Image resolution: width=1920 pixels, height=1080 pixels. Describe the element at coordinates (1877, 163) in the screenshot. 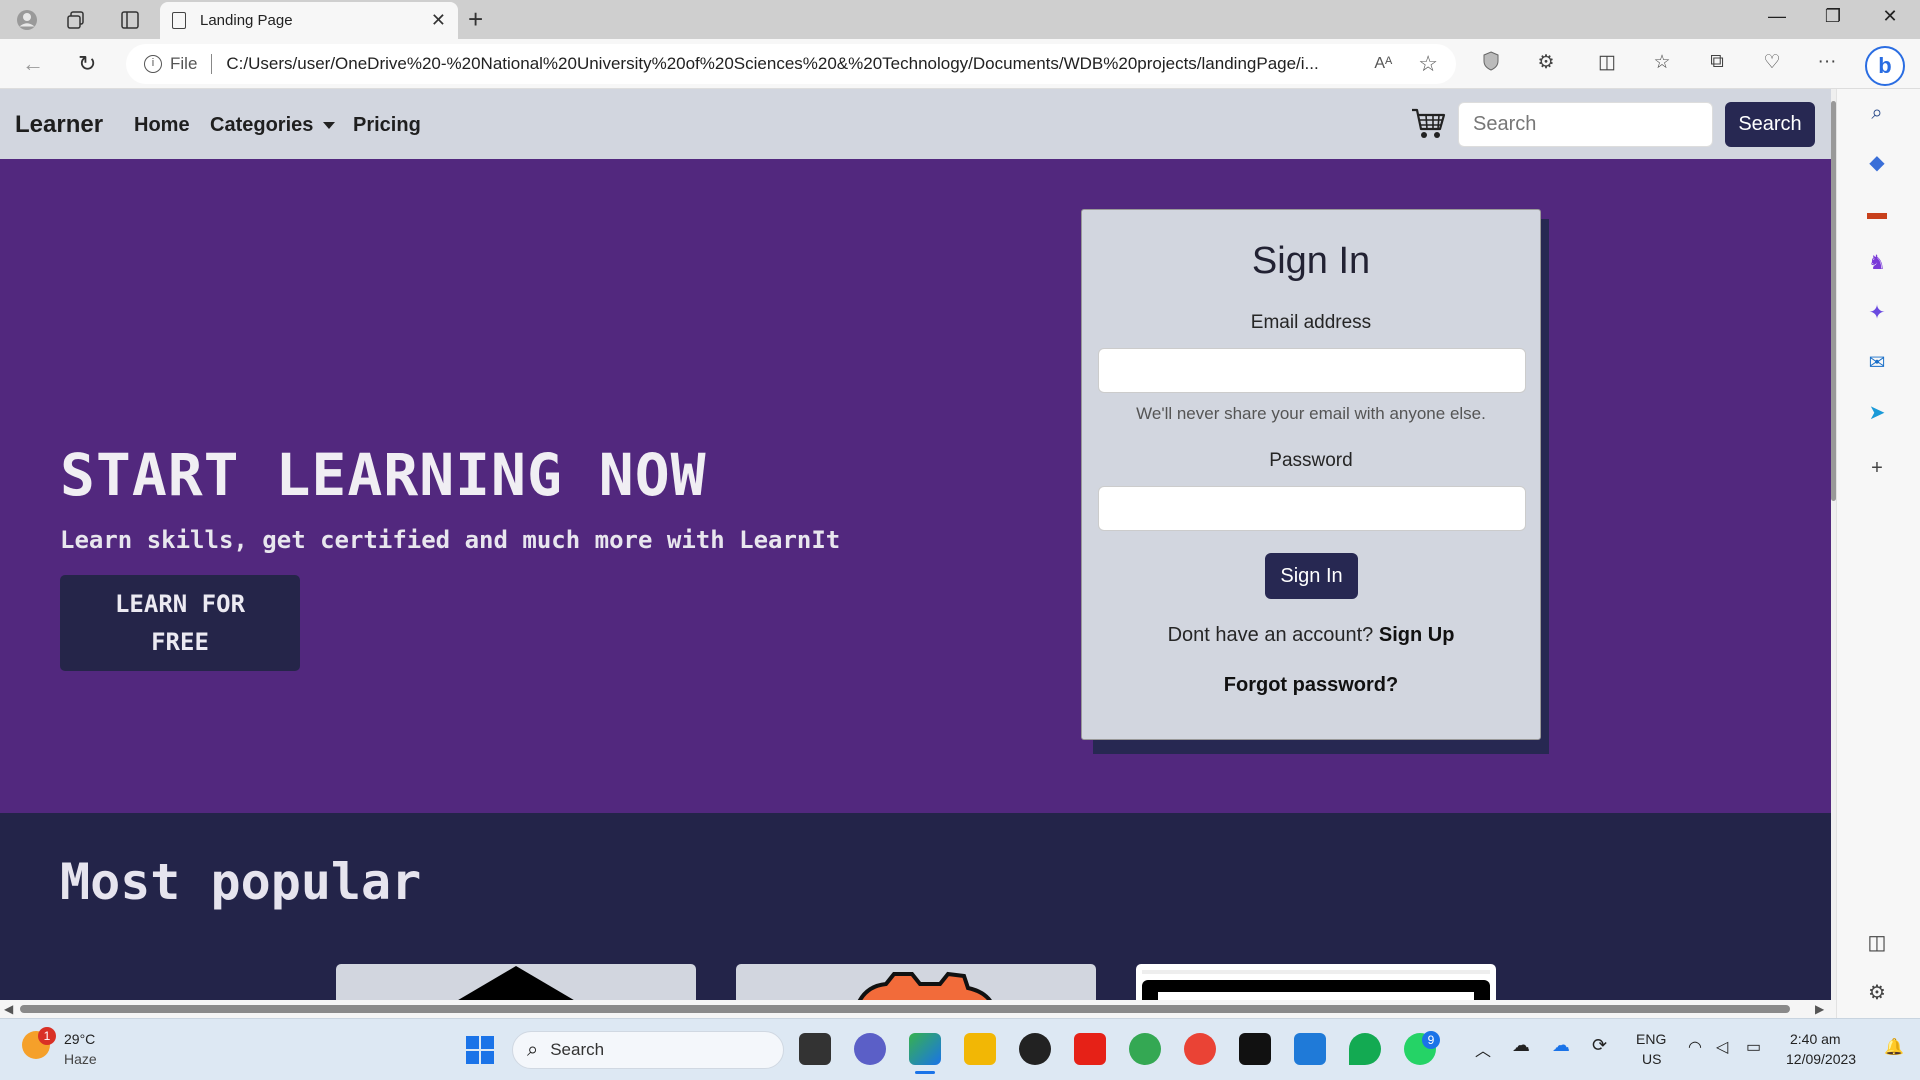

I see `shopping-tag-icon: ◆` at that location.